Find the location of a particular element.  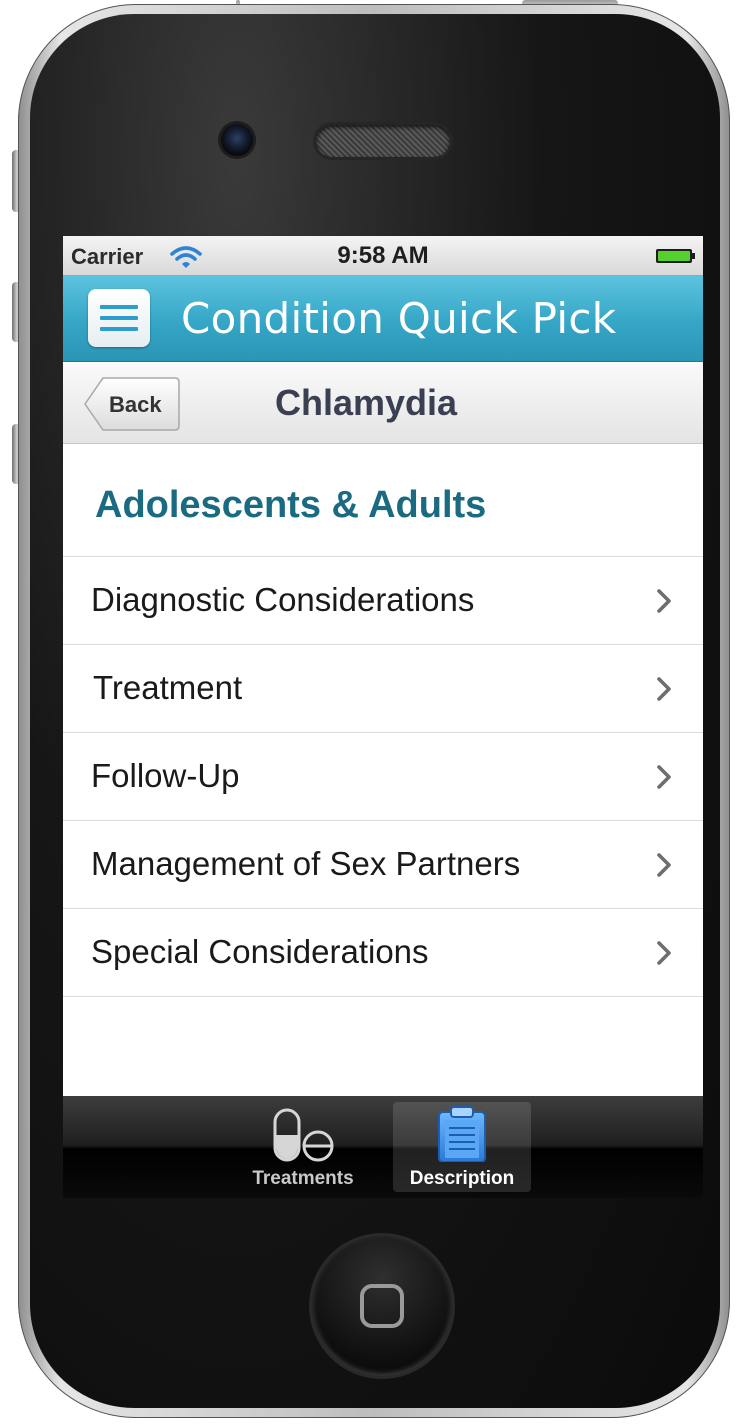

pill-icon is located at coordinates (303, 1135).